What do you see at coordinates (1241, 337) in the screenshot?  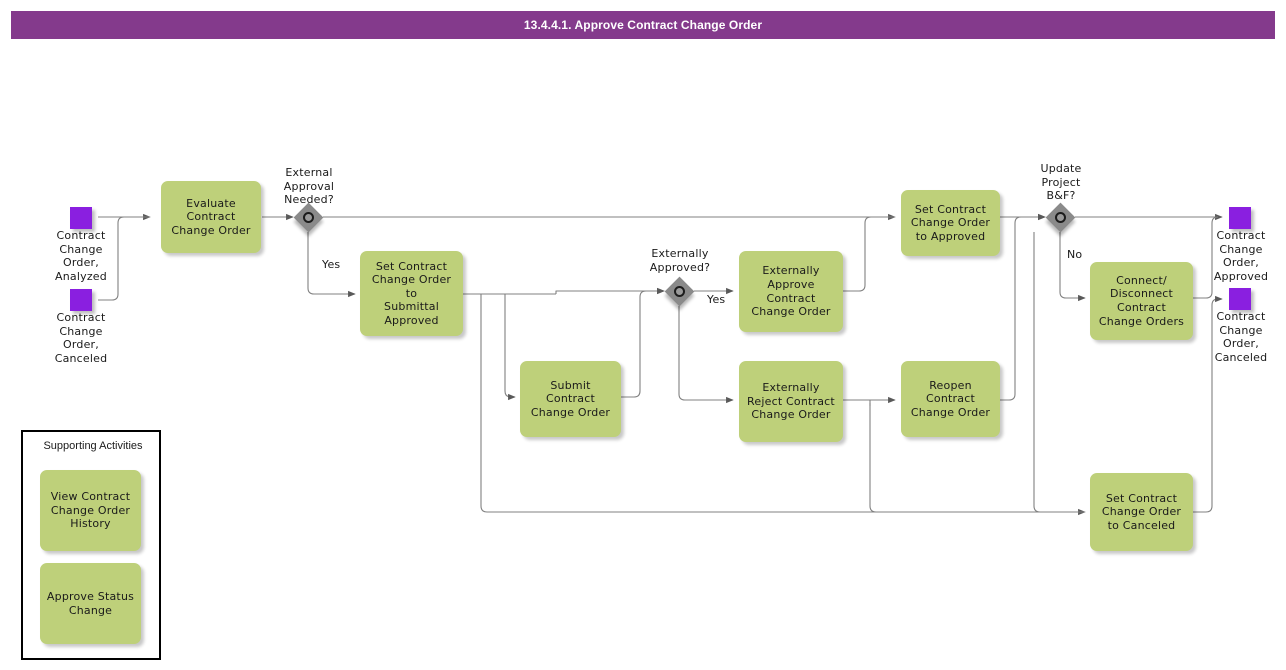 I see `end-event-canceled-label: Contract Change Order, Canceled` at bounding box center [1241, 337].